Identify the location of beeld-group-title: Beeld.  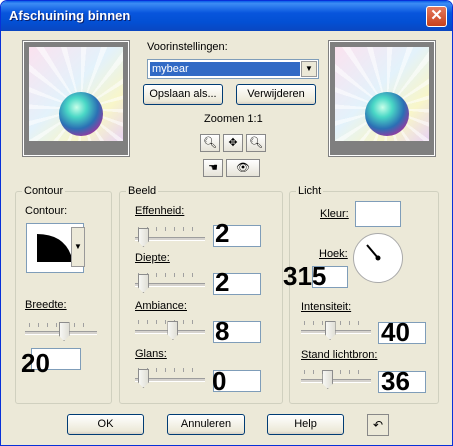
(142, 191).